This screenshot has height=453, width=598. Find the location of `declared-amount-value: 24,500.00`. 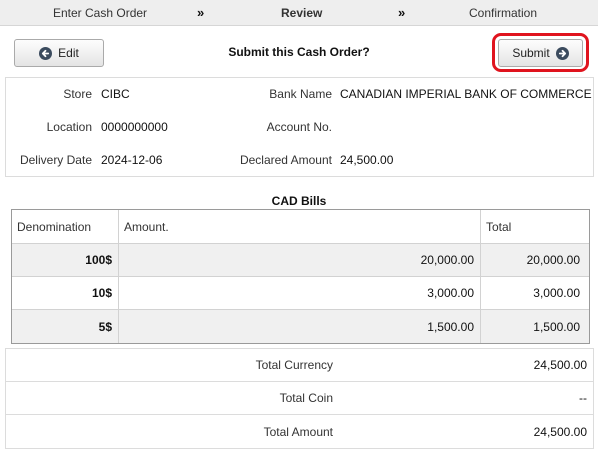

declared-amount-value: 24,500.00 is located at coordinates (367, 160).